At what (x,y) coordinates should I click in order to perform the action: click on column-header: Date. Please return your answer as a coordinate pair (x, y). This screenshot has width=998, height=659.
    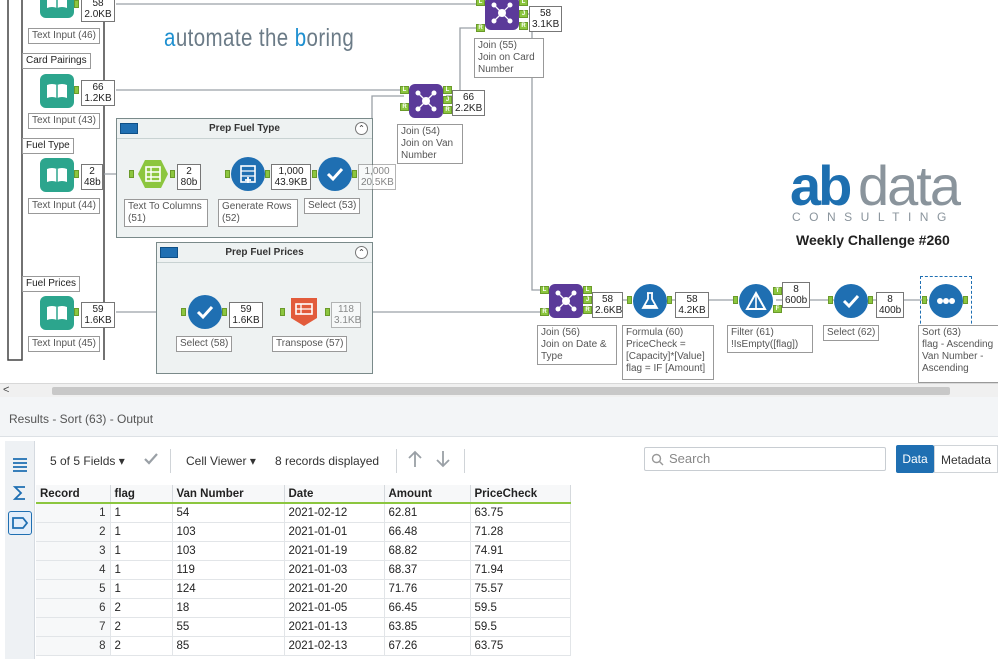
    Looking at the image, I should click on (334, 494).